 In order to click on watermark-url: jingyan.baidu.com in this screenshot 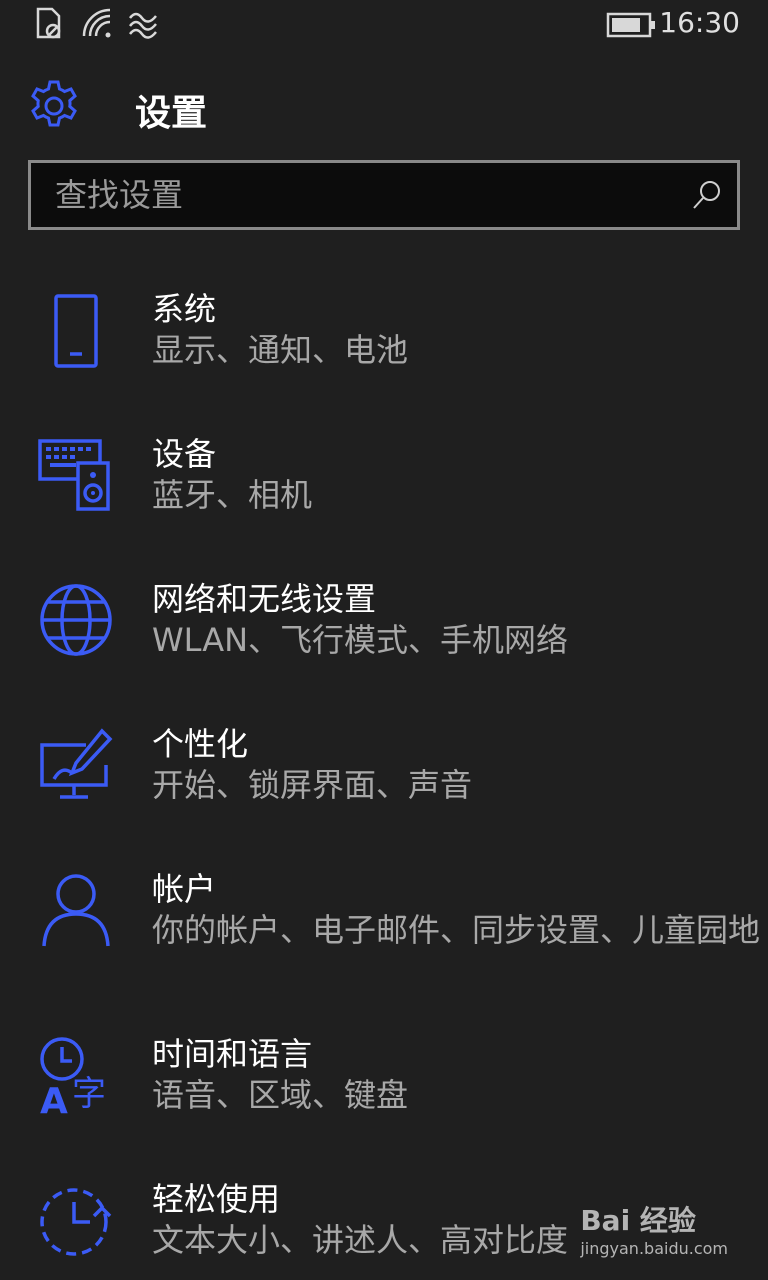, I will do `click(654, 1248)`.